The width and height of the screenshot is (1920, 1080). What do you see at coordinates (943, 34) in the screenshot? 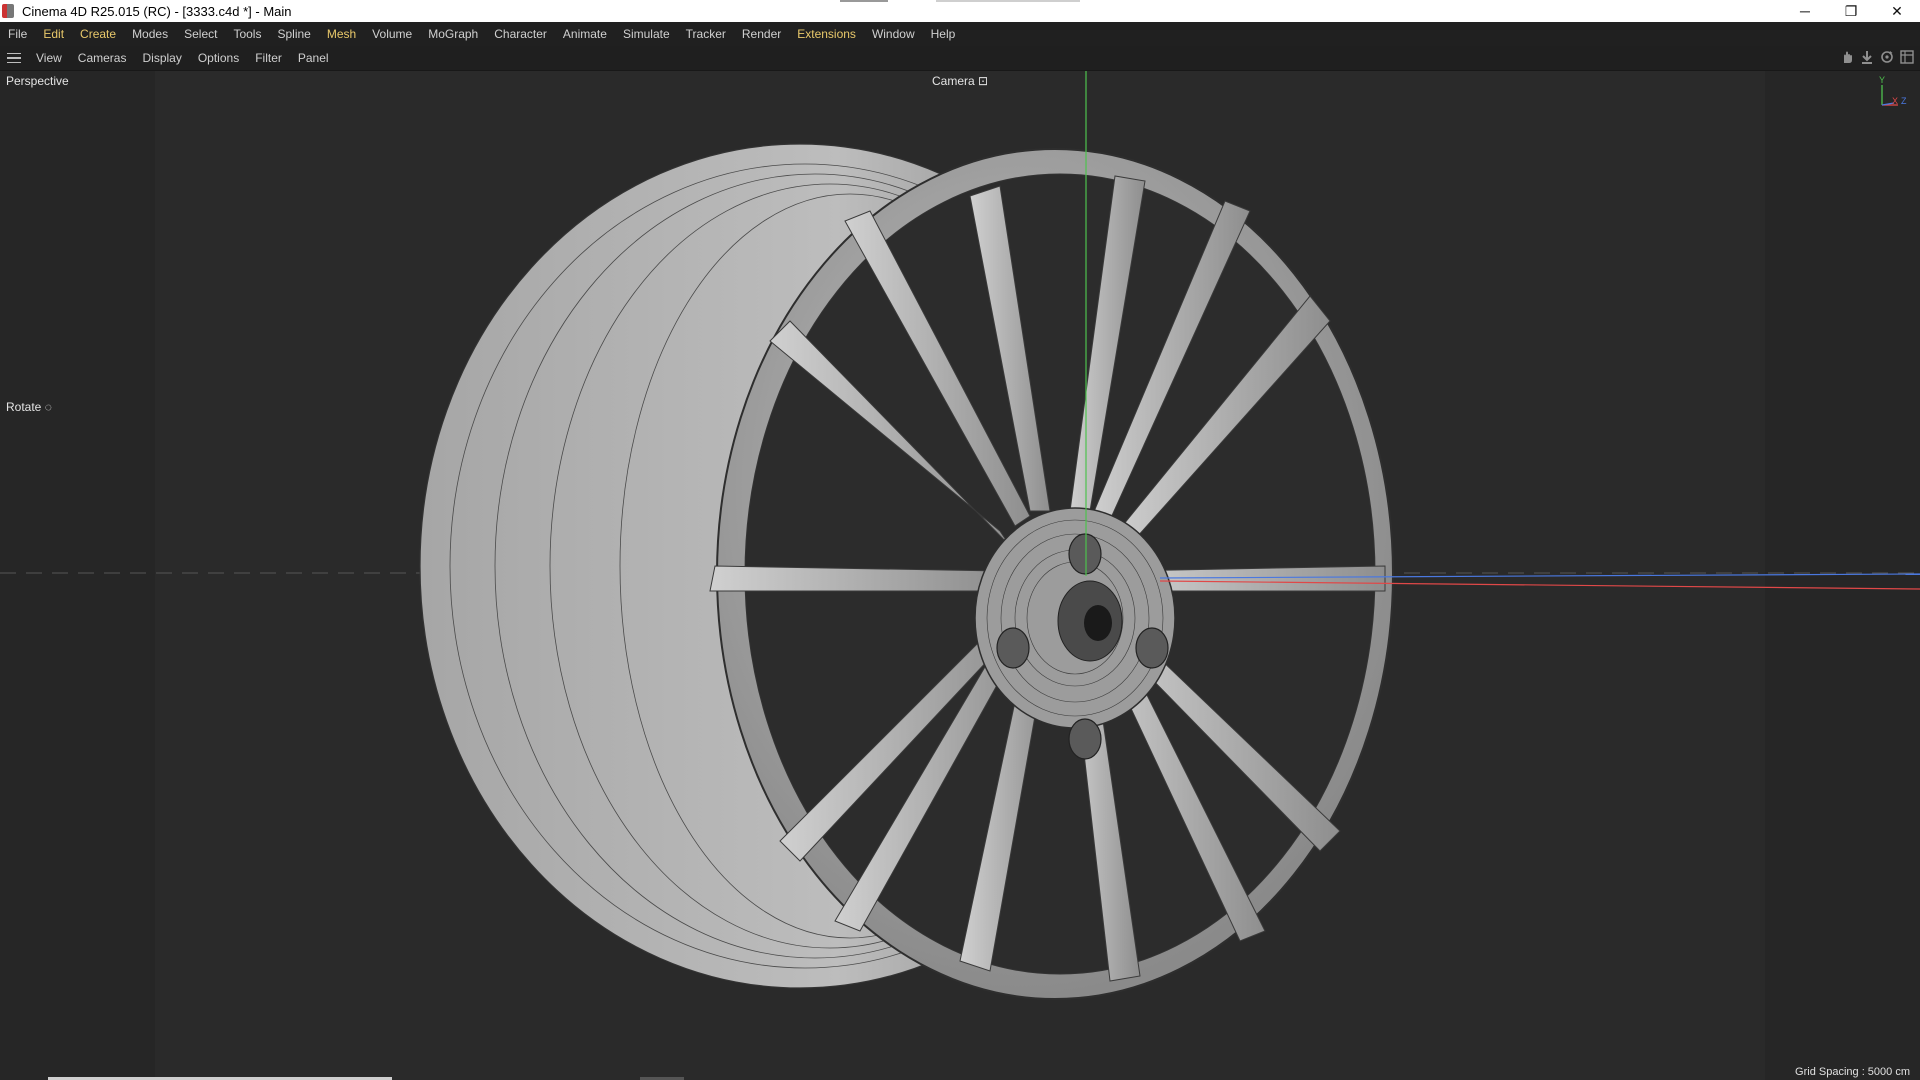
I see `menu-help: Help` at bounding box center [943, 34].